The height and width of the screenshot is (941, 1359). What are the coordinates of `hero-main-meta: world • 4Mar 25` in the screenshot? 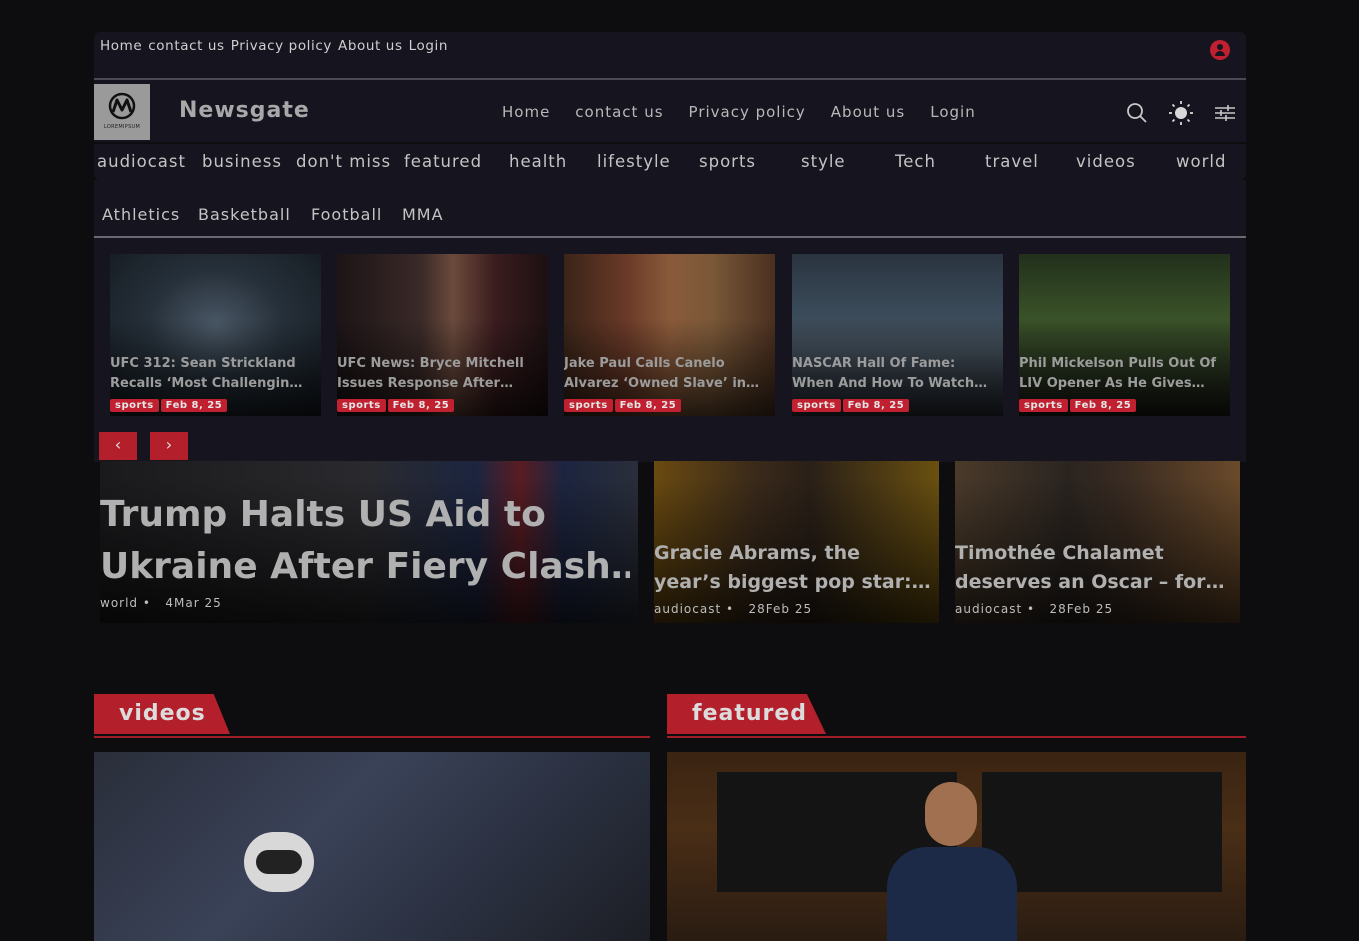 It's located at (161, 603).